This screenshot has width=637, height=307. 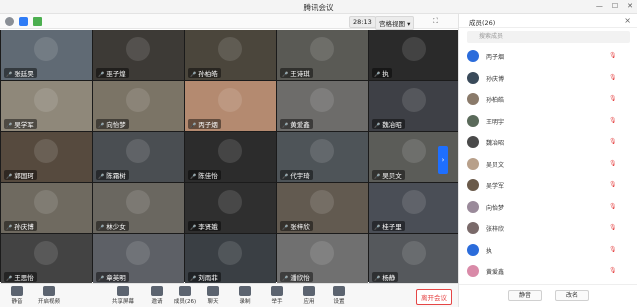 I want to click on member-row: 孙柏皓 🎙, so click(x=548, y=100).